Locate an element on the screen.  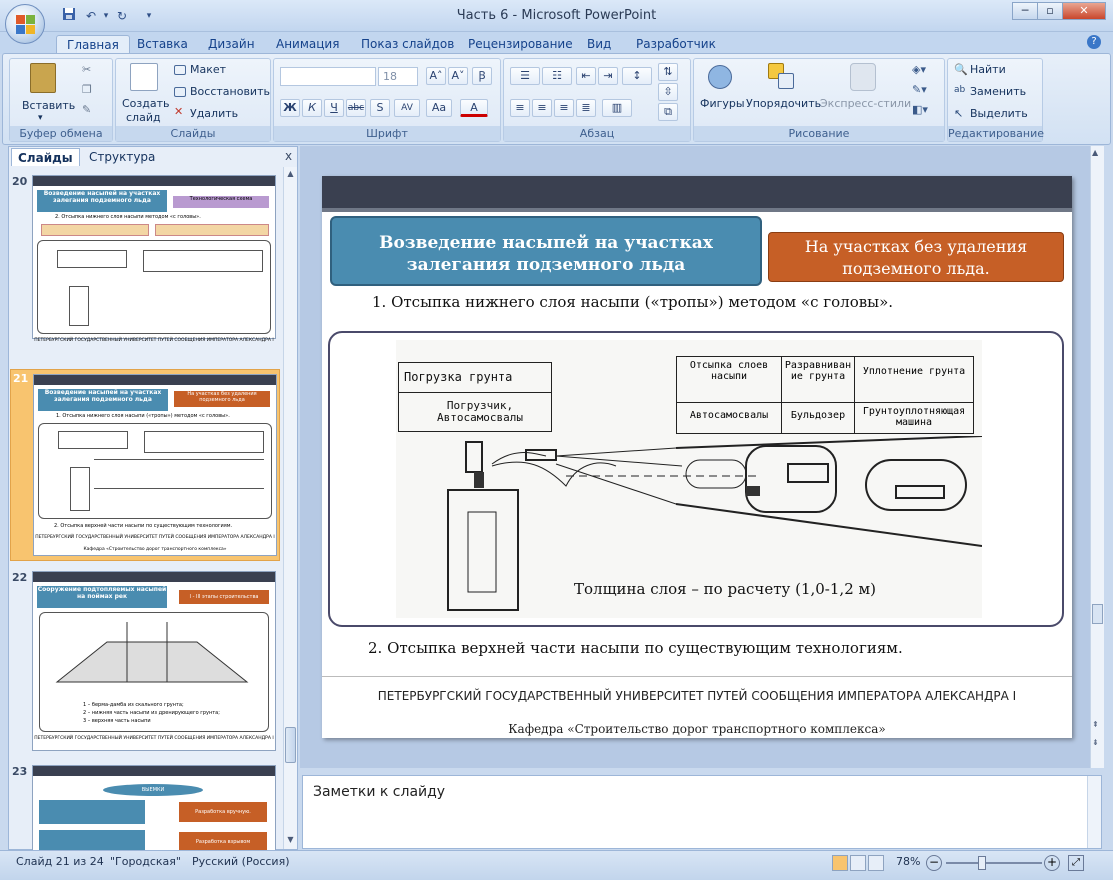
minimize-button: ─ is located at coordinates (1025, 11).